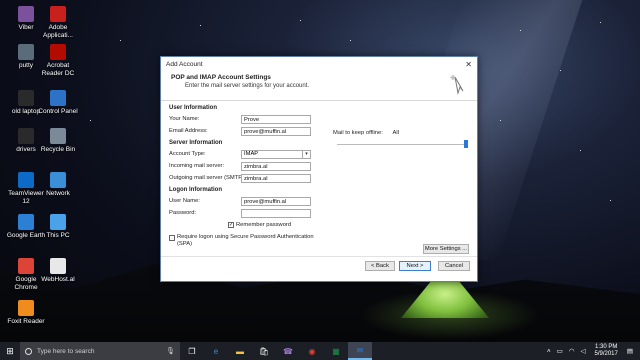 The width and height of the screenshot is (640, 360). I want to click on password-input, so click(276, 213).